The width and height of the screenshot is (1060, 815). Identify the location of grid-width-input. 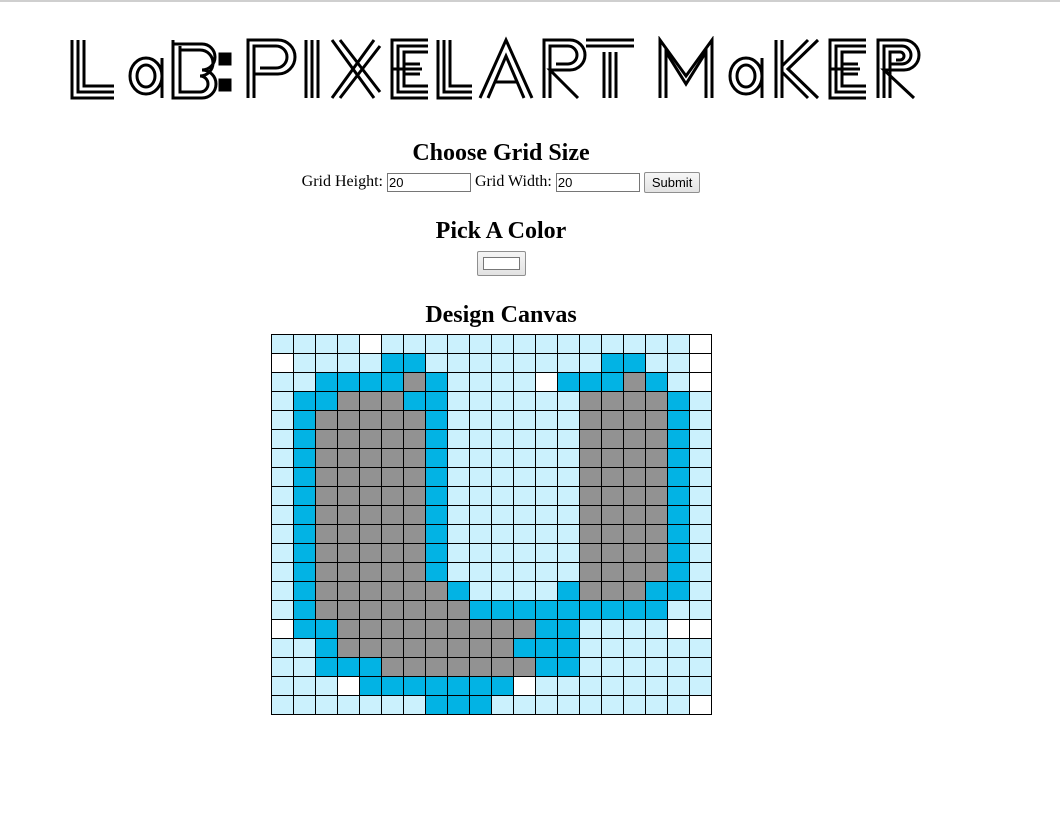
(597, 182).